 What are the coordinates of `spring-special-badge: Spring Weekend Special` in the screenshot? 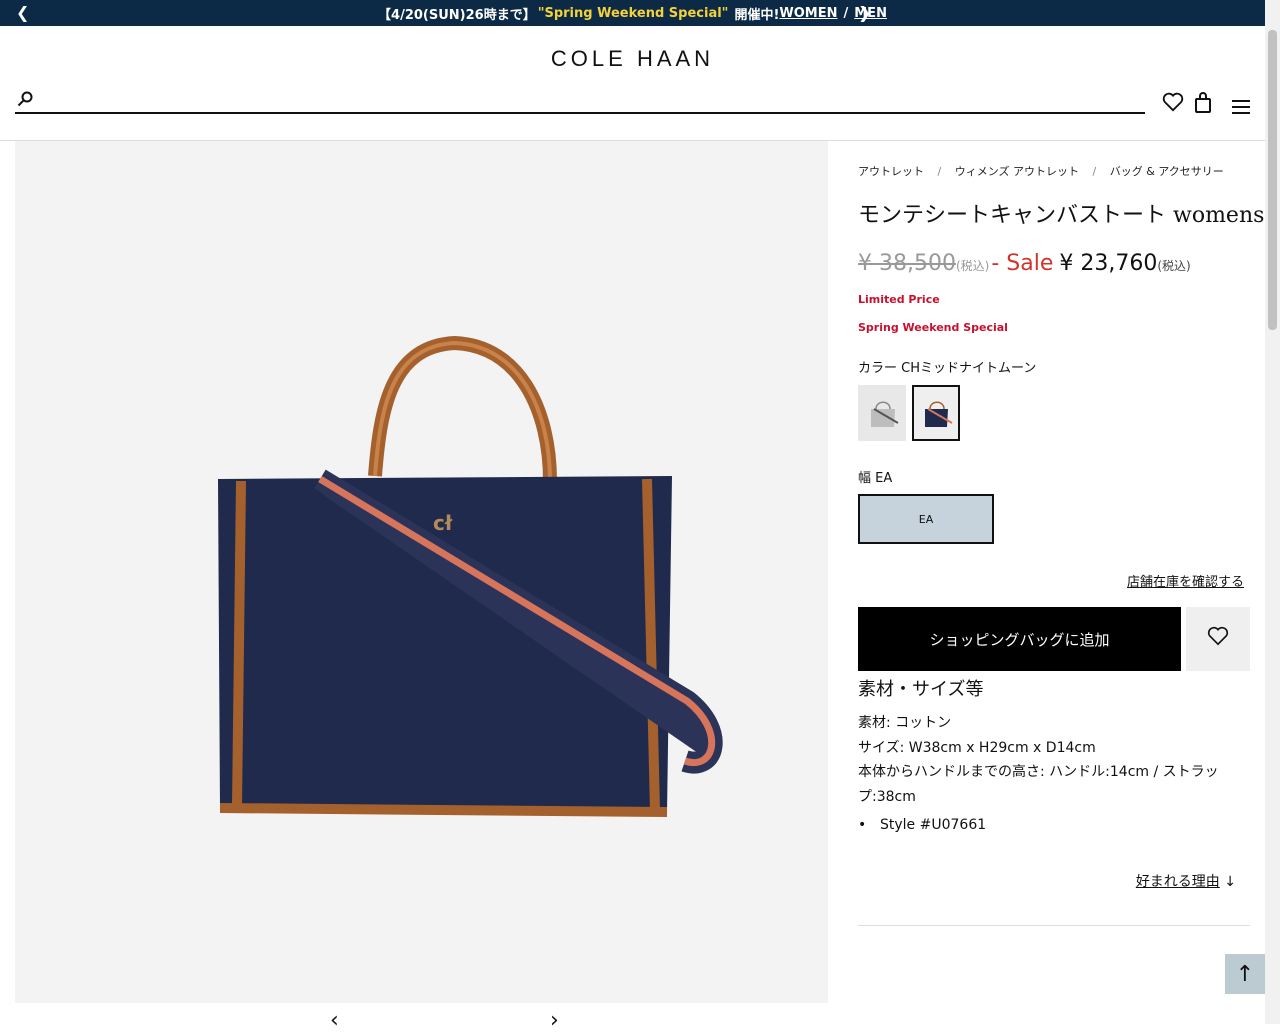 It's located at (933, 327).